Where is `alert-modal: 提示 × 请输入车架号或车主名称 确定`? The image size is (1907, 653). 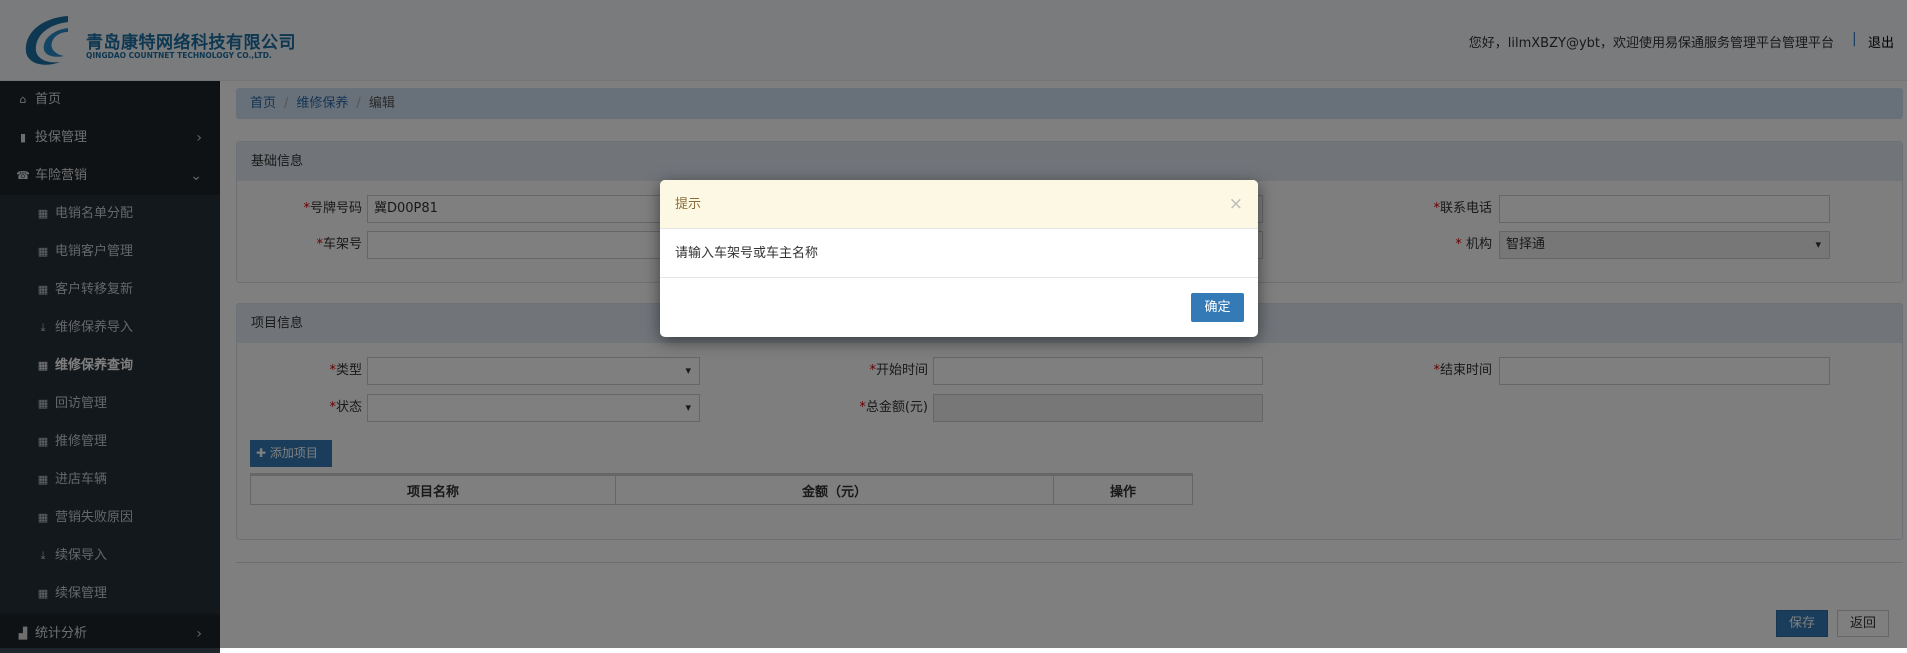
alert-modal: 提示 × 请输入车架号或车主名称 确定 is located at coordinates (959, 258).